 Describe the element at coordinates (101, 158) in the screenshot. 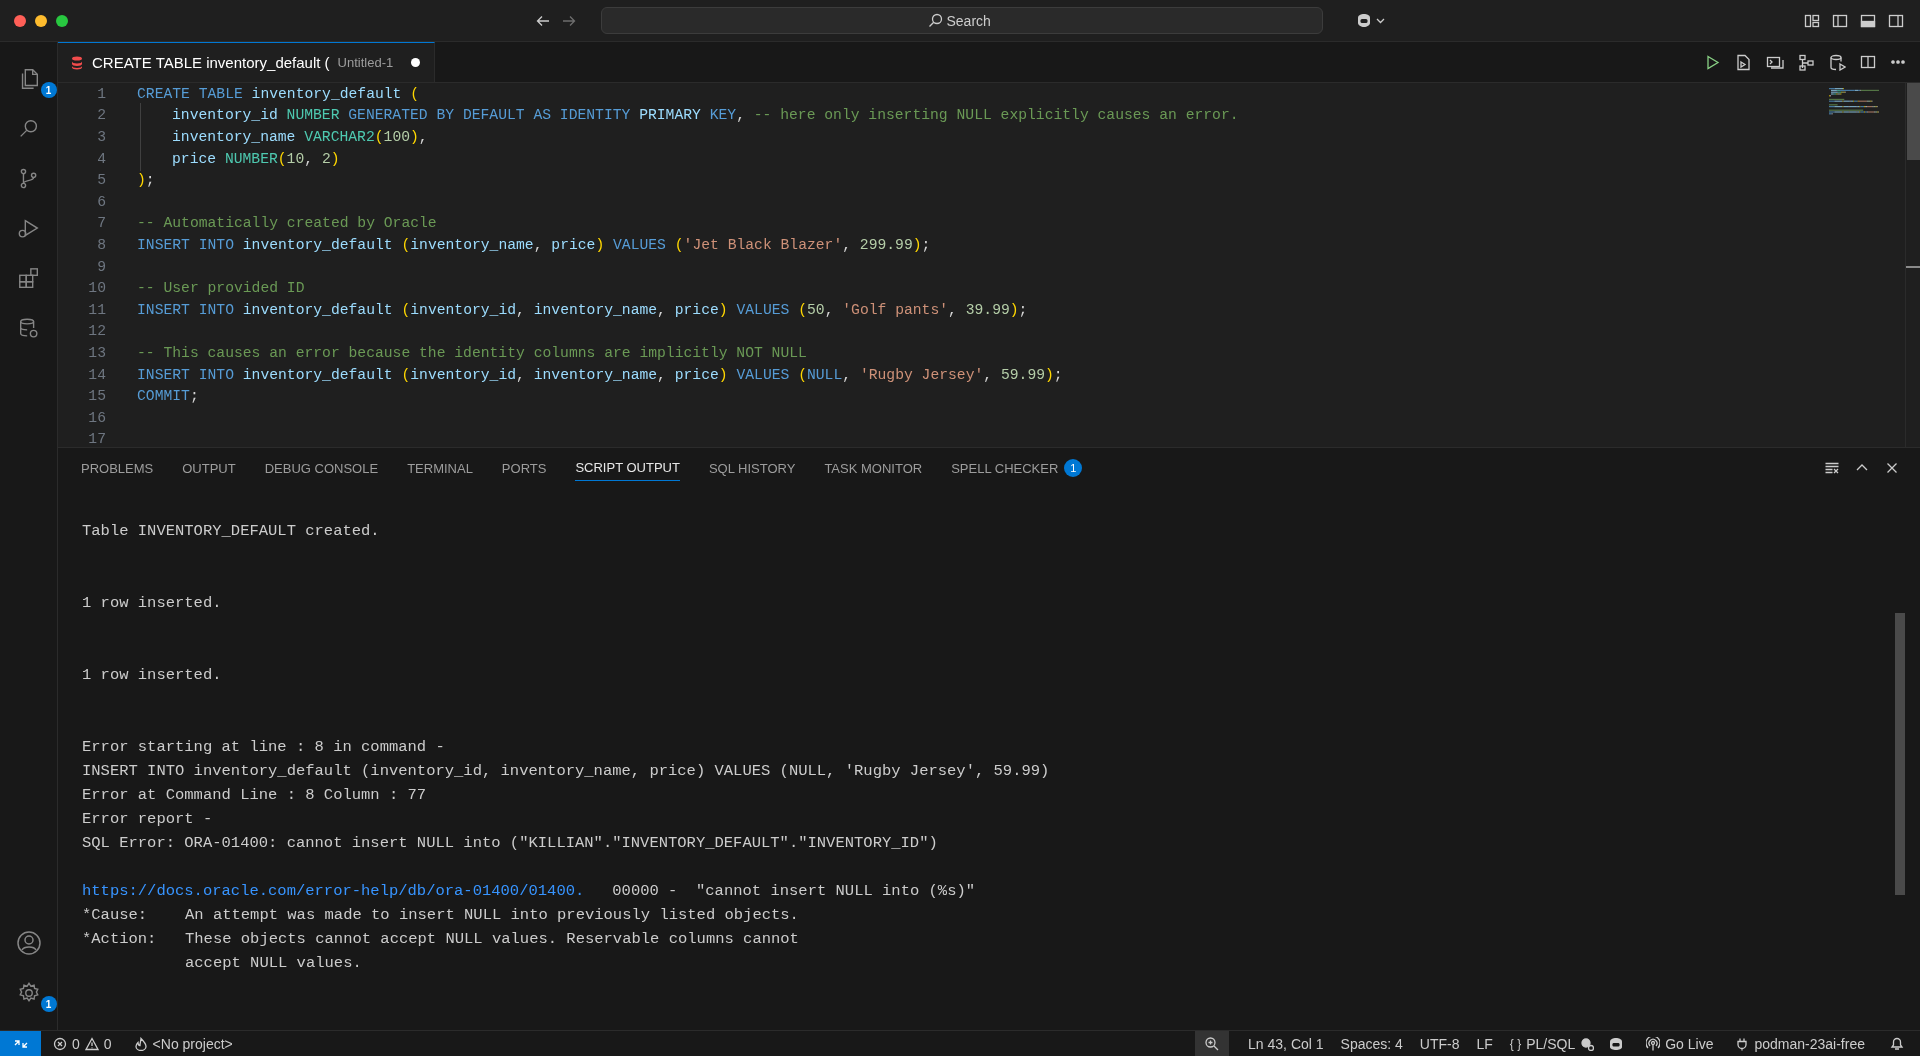

I see `line-number: 4` at that location.